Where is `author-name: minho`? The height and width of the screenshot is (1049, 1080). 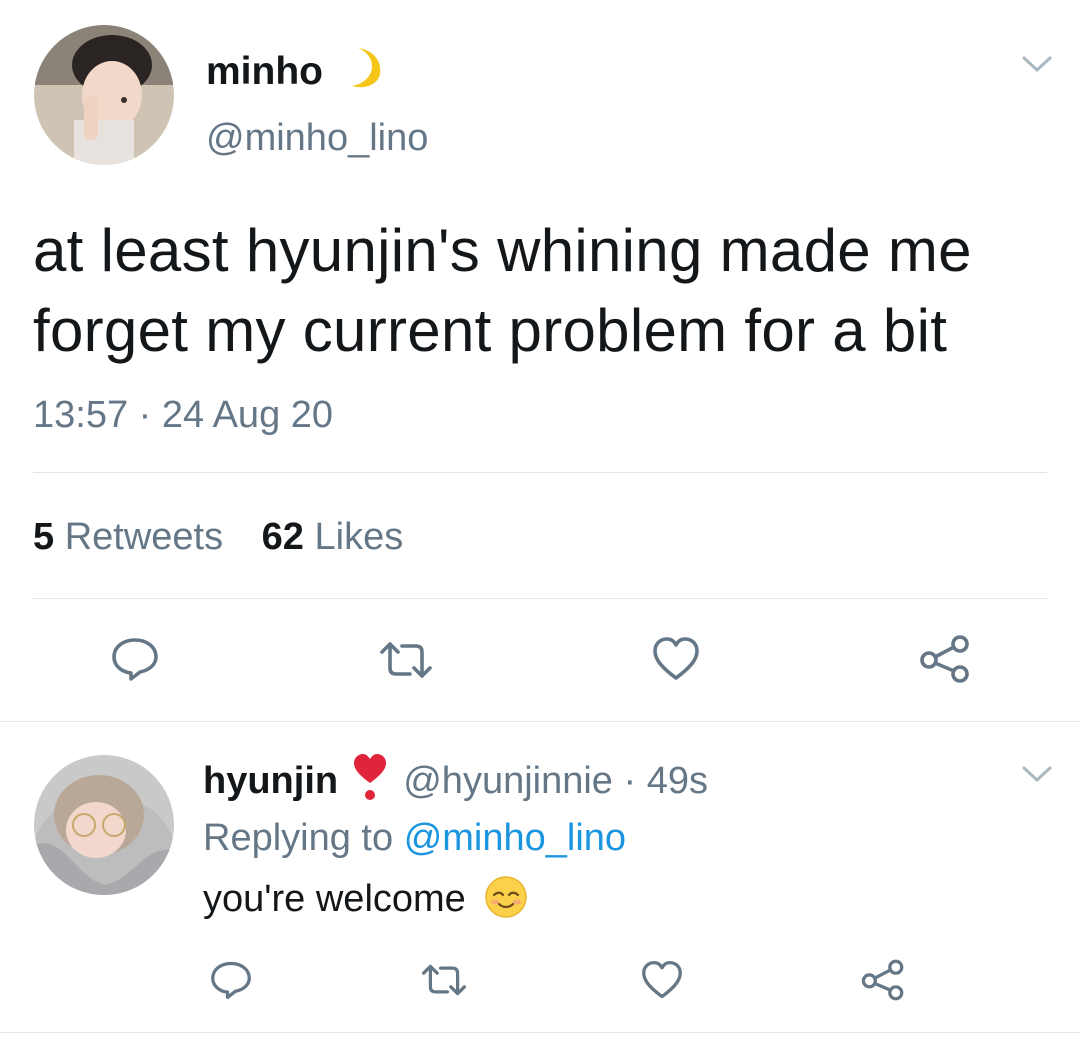 author-name: minho is located at coordinates (295, 73).